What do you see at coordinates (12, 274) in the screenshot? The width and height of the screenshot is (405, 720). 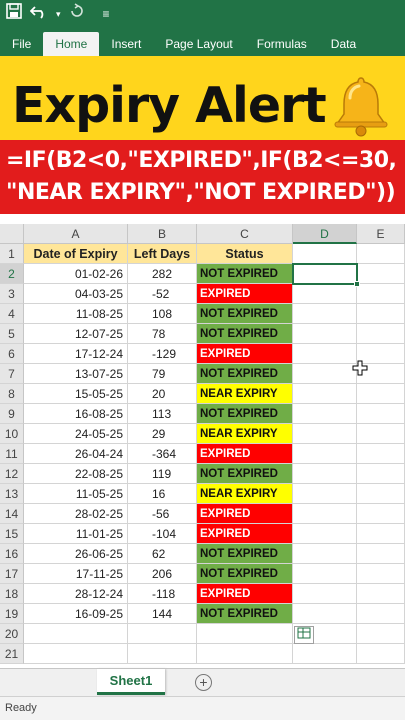 I see `row-header: 2` at bounding box center [12, 274].